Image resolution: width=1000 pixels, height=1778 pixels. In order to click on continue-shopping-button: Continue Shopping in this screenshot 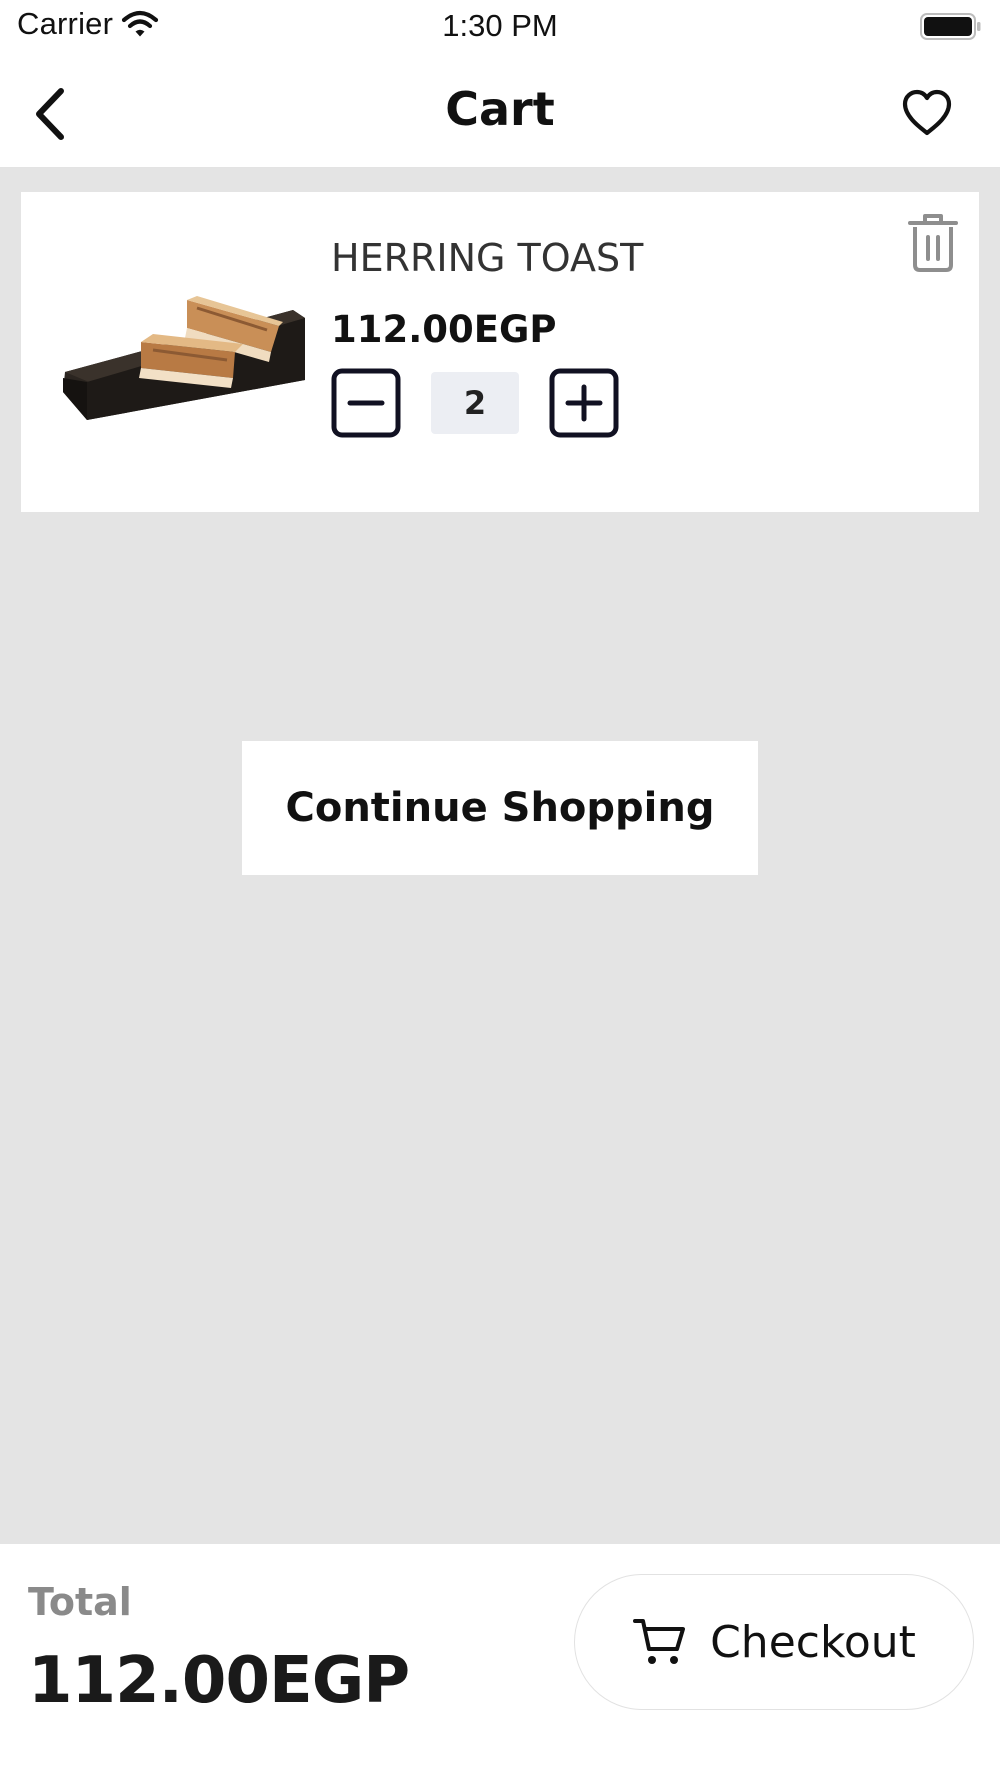, I will do `click(500, 808)`.